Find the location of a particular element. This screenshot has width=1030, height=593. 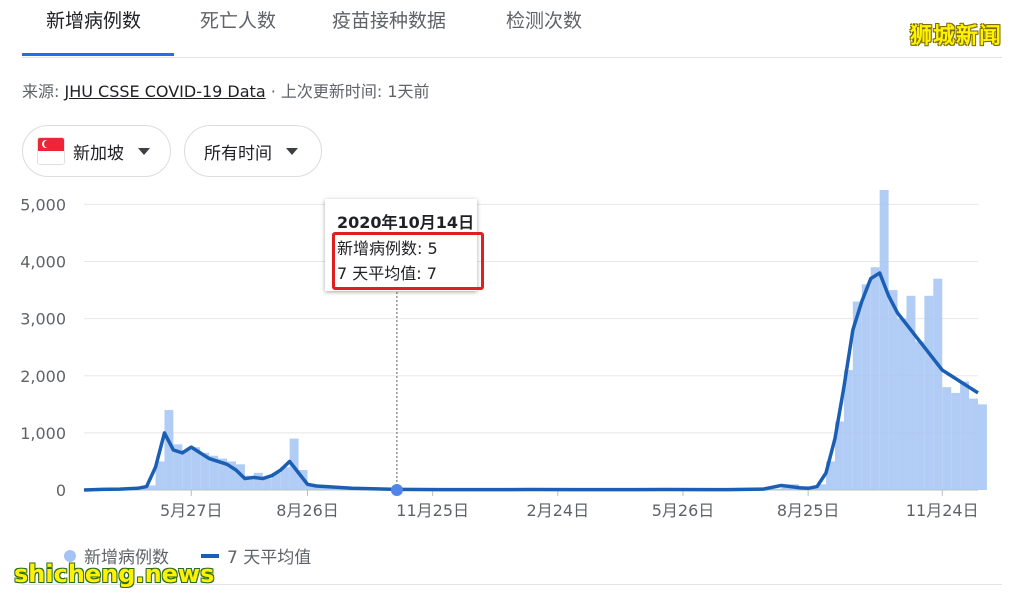

data-source-line: 来源: JHU CSSE COVID-19 Data · 上次更新时间: 1天前 is located at coordinates (226, 90).